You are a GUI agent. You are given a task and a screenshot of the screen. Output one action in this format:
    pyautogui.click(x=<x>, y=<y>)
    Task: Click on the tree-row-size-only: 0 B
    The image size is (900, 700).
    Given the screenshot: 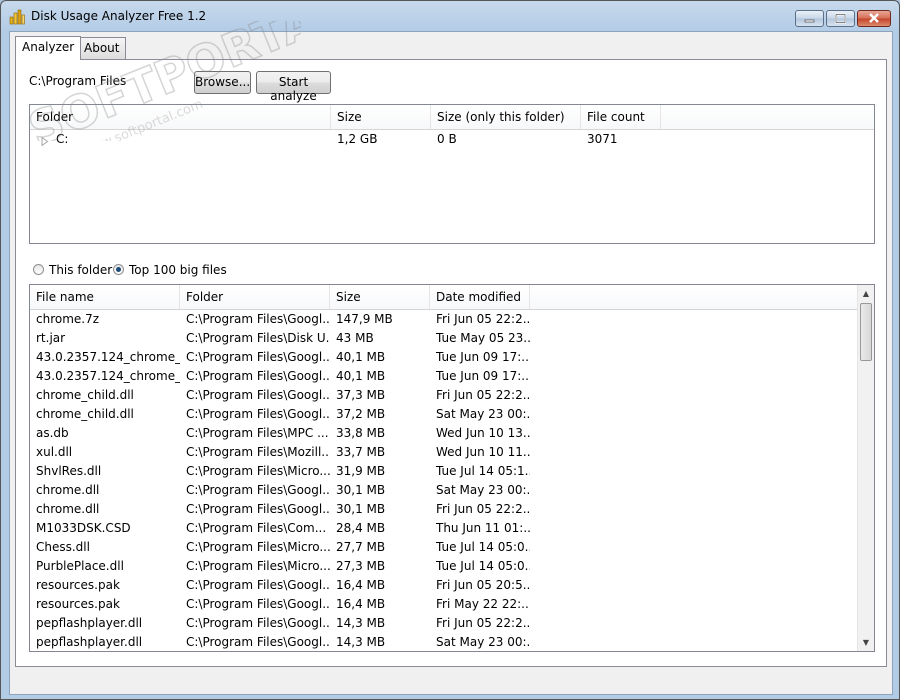 What is the action you would take?
    pyautogui.click(x=447, y=139)
    